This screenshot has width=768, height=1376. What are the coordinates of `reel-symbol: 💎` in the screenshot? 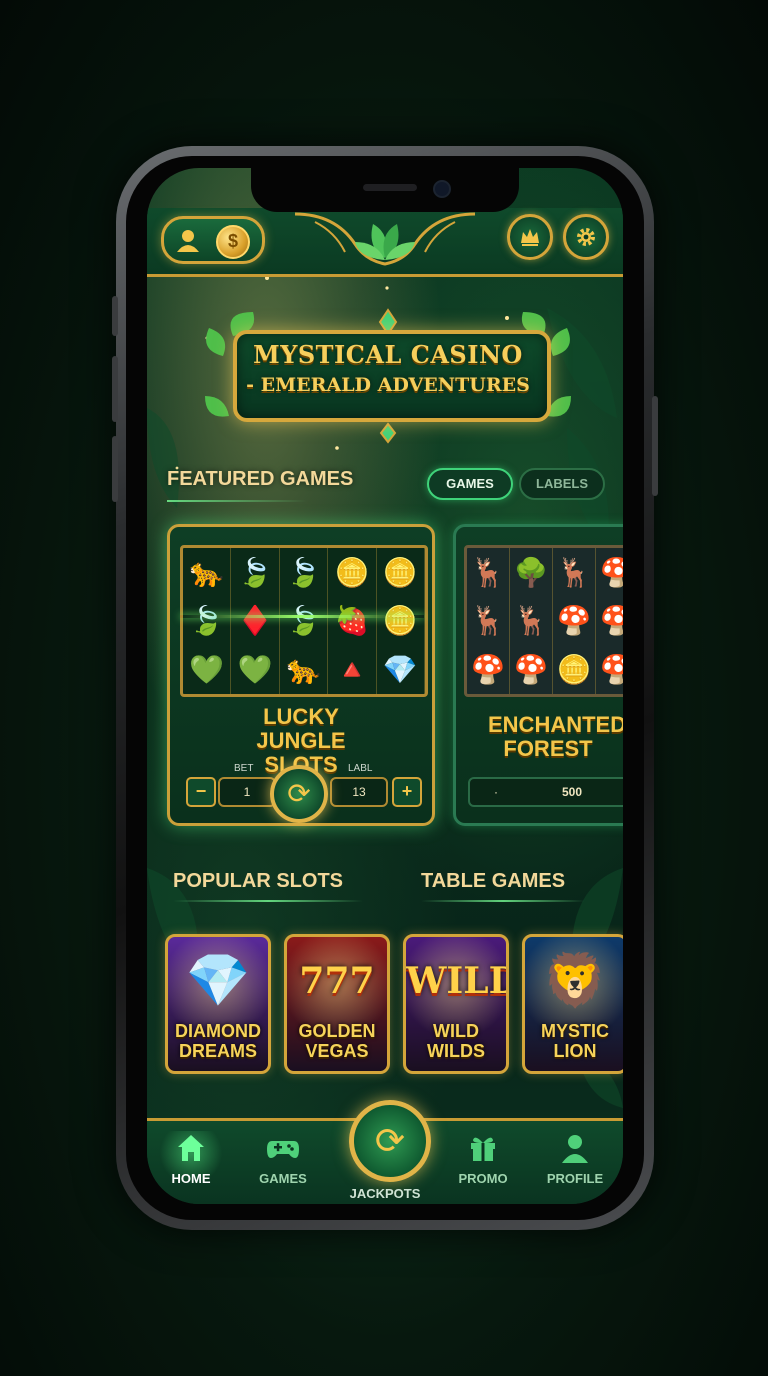 It's located at (401, 669).